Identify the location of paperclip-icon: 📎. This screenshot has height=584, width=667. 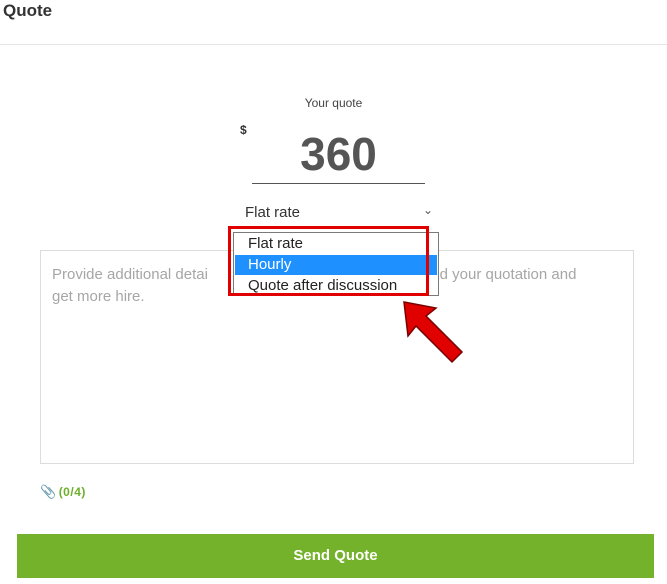
(48, 491).